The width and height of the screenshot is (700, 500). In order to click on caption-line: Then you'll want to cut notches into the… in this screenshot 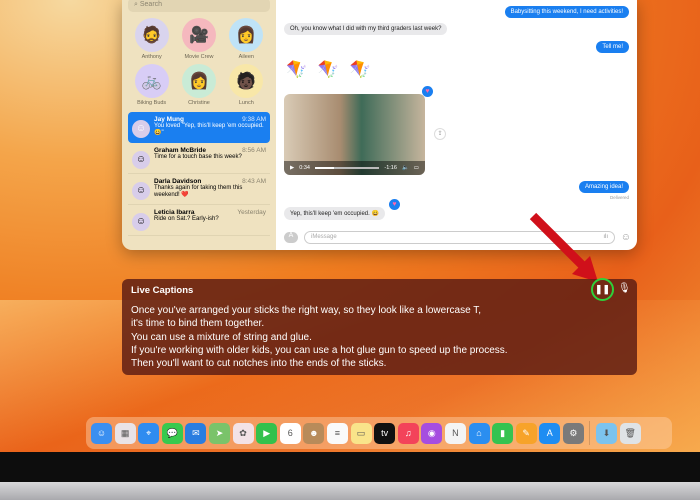, I will do `click(259, 364)`.